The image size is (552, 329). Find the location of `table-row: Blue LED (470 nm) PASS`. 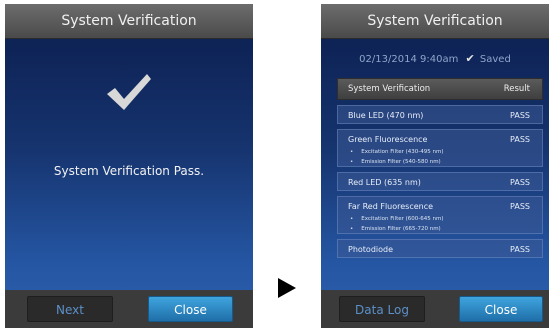

table-row: Blue LED (470 nm) PASS is located at coordinates (440, 114).